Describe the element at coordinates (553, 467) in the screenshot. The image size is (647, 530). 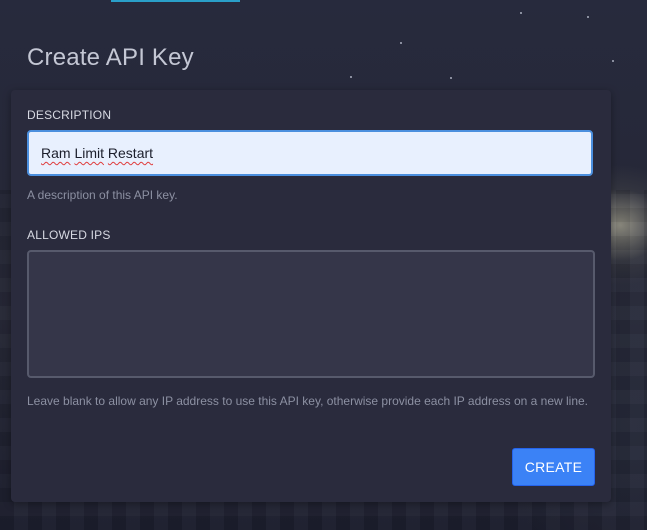
I see `create-button: CREATE` at that location.